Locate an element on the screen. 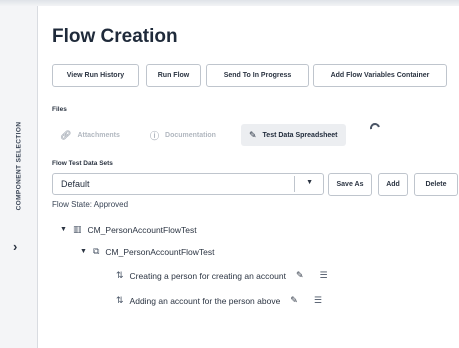 The height and width of the screenshot is (348, 459). test-data-set-value: Default is located at coordinates (75, 184).